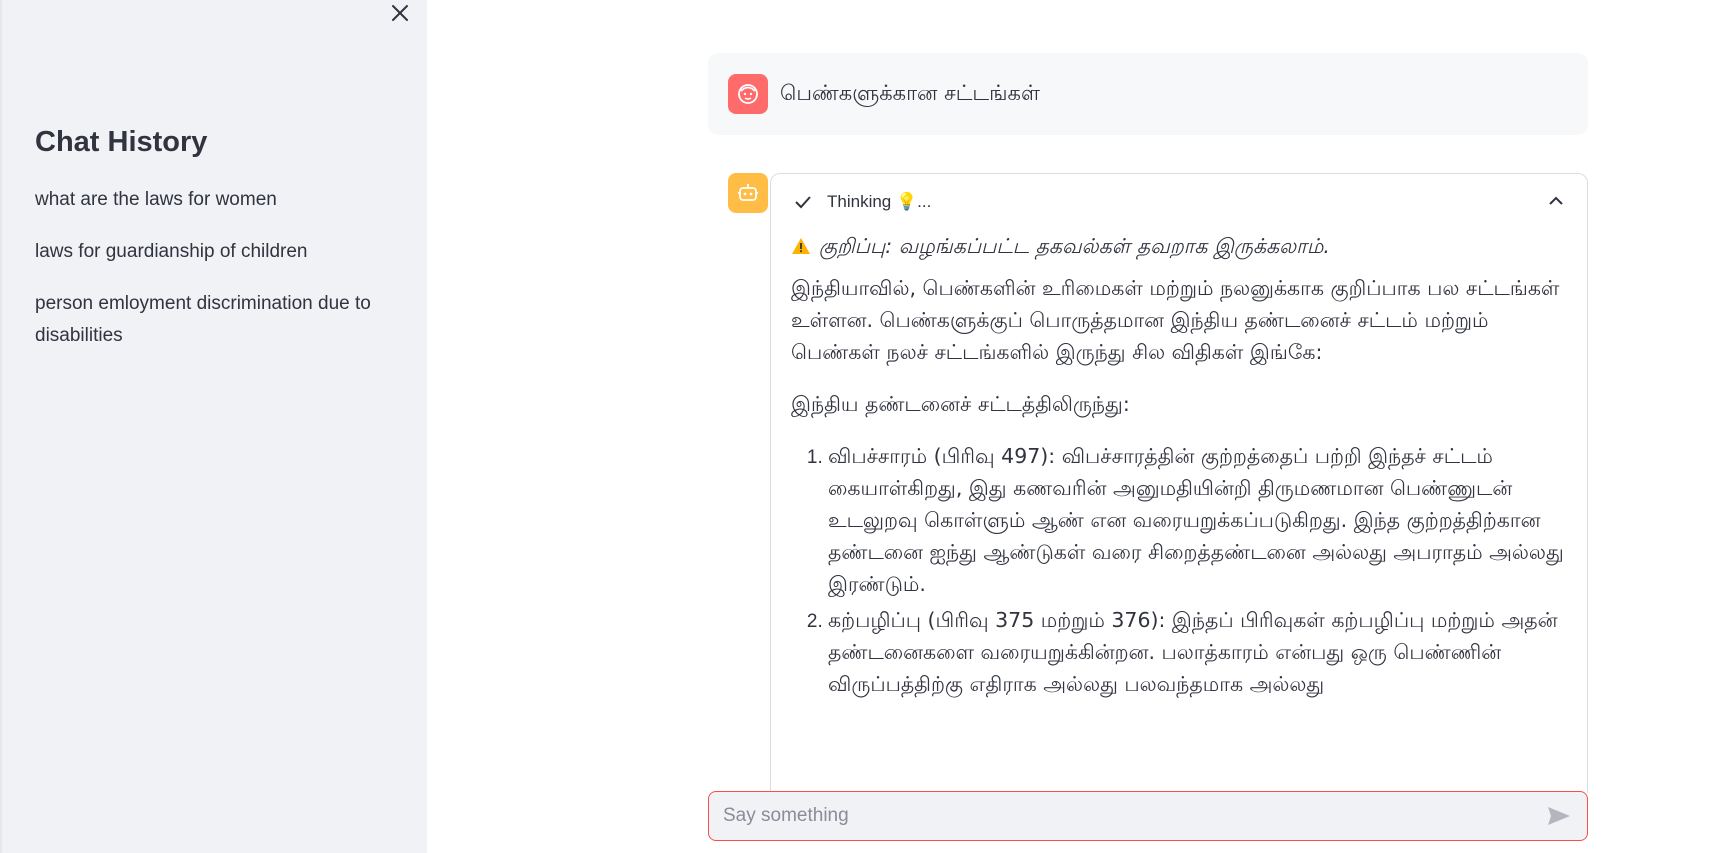 The width and height of the screenshot is (1711, 853). Describe the element at coordinates (910, 92) in the screenshot. I see `user-message-text: பெண்களுக்கான சட்டங்கள்` at that location.